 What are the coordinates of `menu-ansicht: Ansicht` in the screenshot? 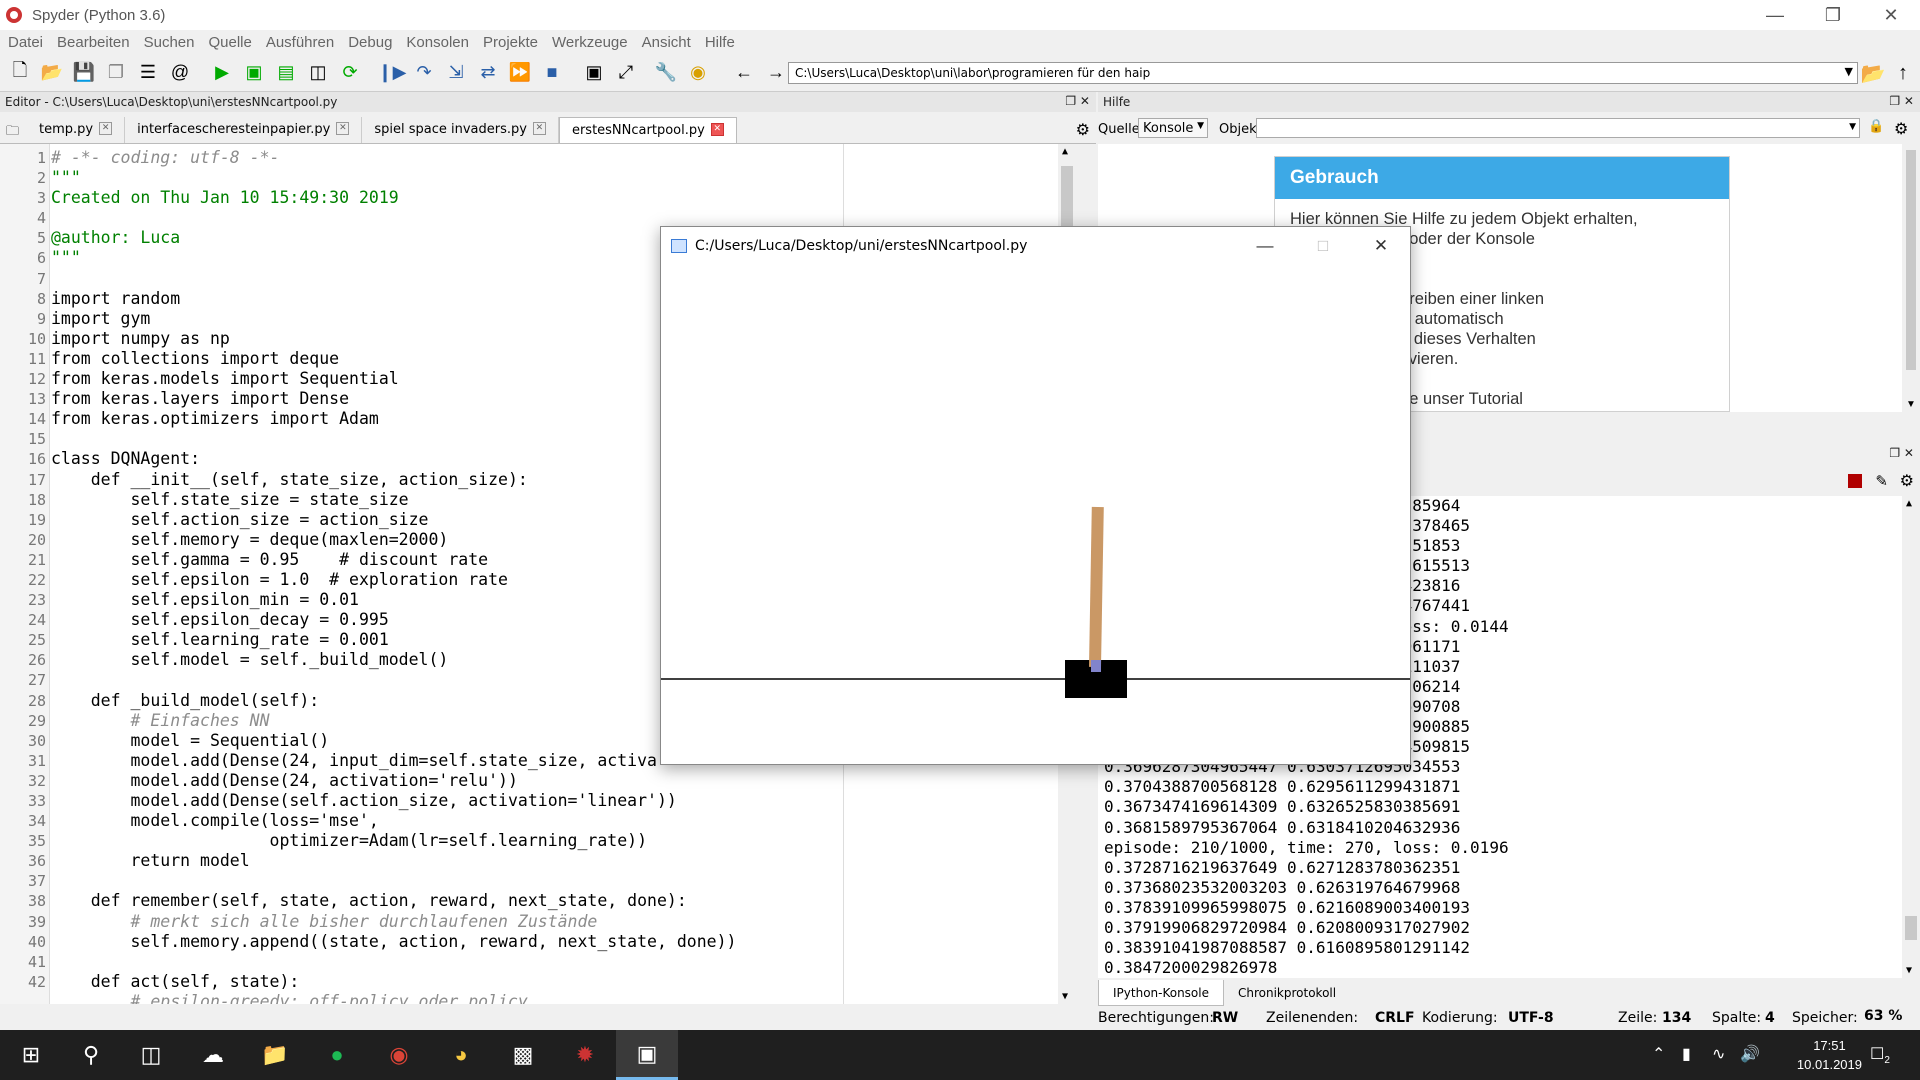 It's located at (666, 42).